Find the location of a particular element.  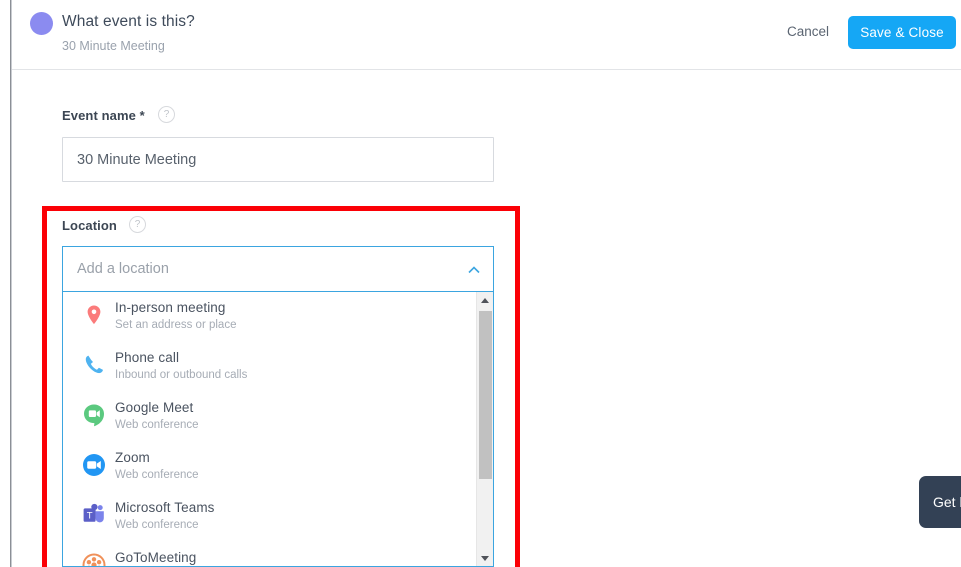

location-option-title: Zoom is located at coordinates (132, 457).